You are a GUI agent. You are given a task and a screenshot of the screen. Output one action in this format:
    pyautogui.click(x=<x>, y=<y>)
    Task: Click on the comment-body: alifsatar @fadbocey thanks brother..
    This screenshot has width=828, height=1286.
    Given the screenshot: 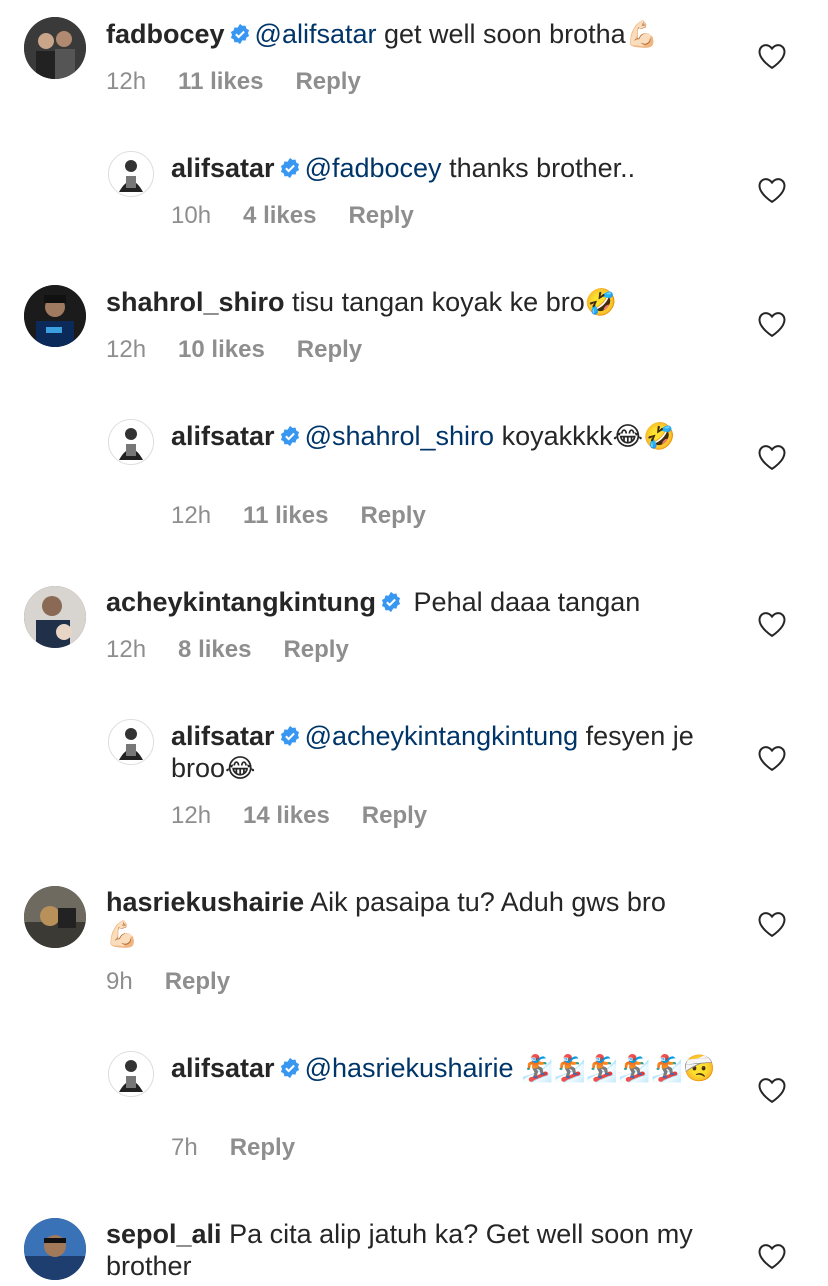 What is the action you would take?
    pyautogui.click(x=449, y=168)
    